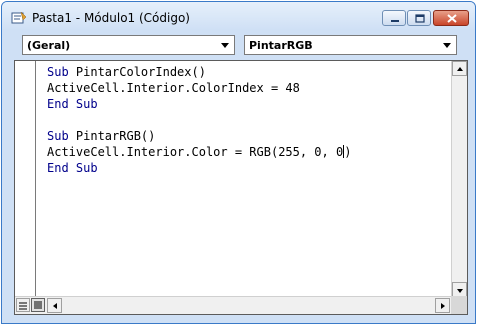 Image resolution: width=479 pixels, height=327 pixels. Describe the element at coordinates (111, 18) in the screenshot. I see `window-title: Pasta1 - Módulo1 (Código)` at that location.